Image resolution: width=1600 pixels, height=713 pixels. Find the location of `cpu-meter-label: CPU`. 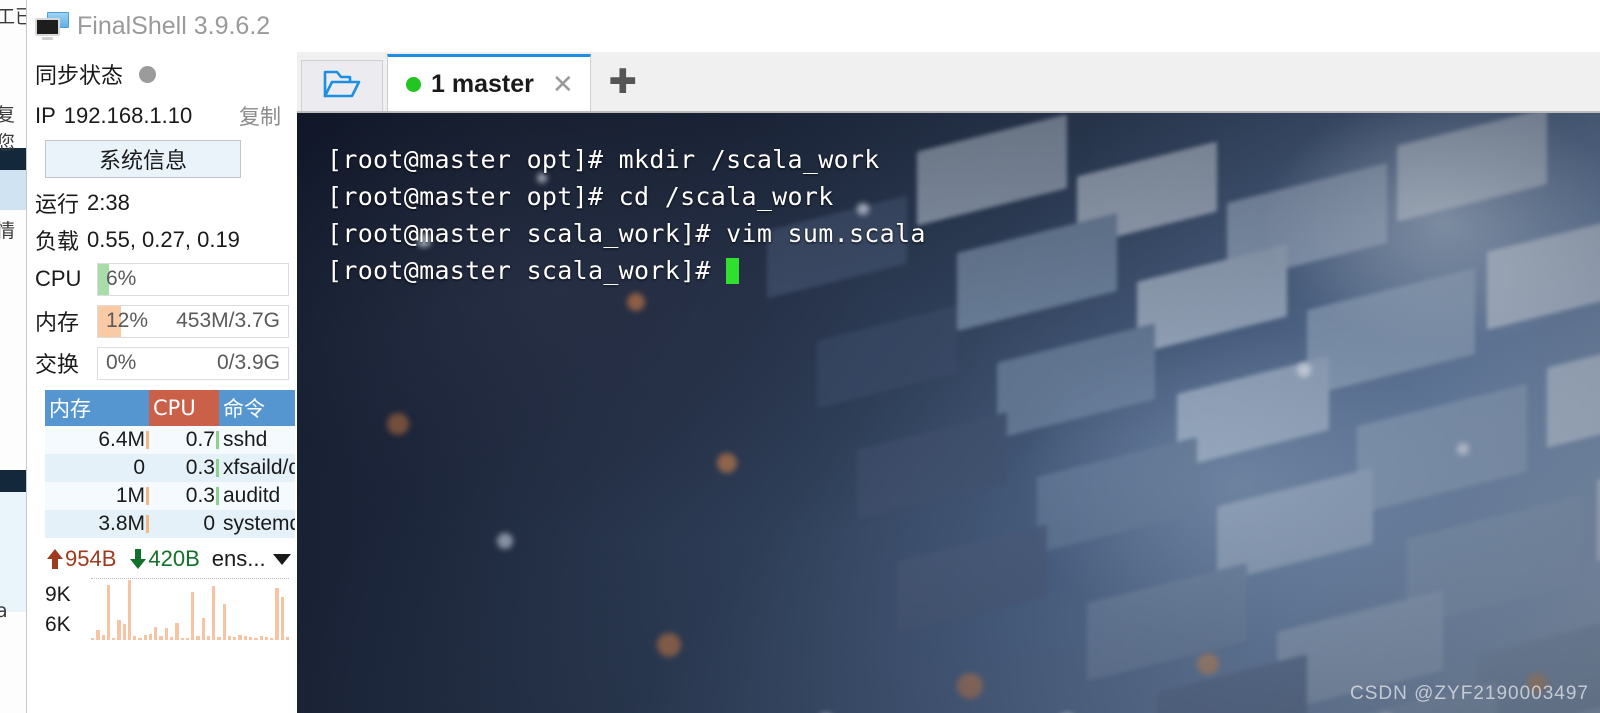

cpu-meter-label: CPU is located at coordinates (58, 278).